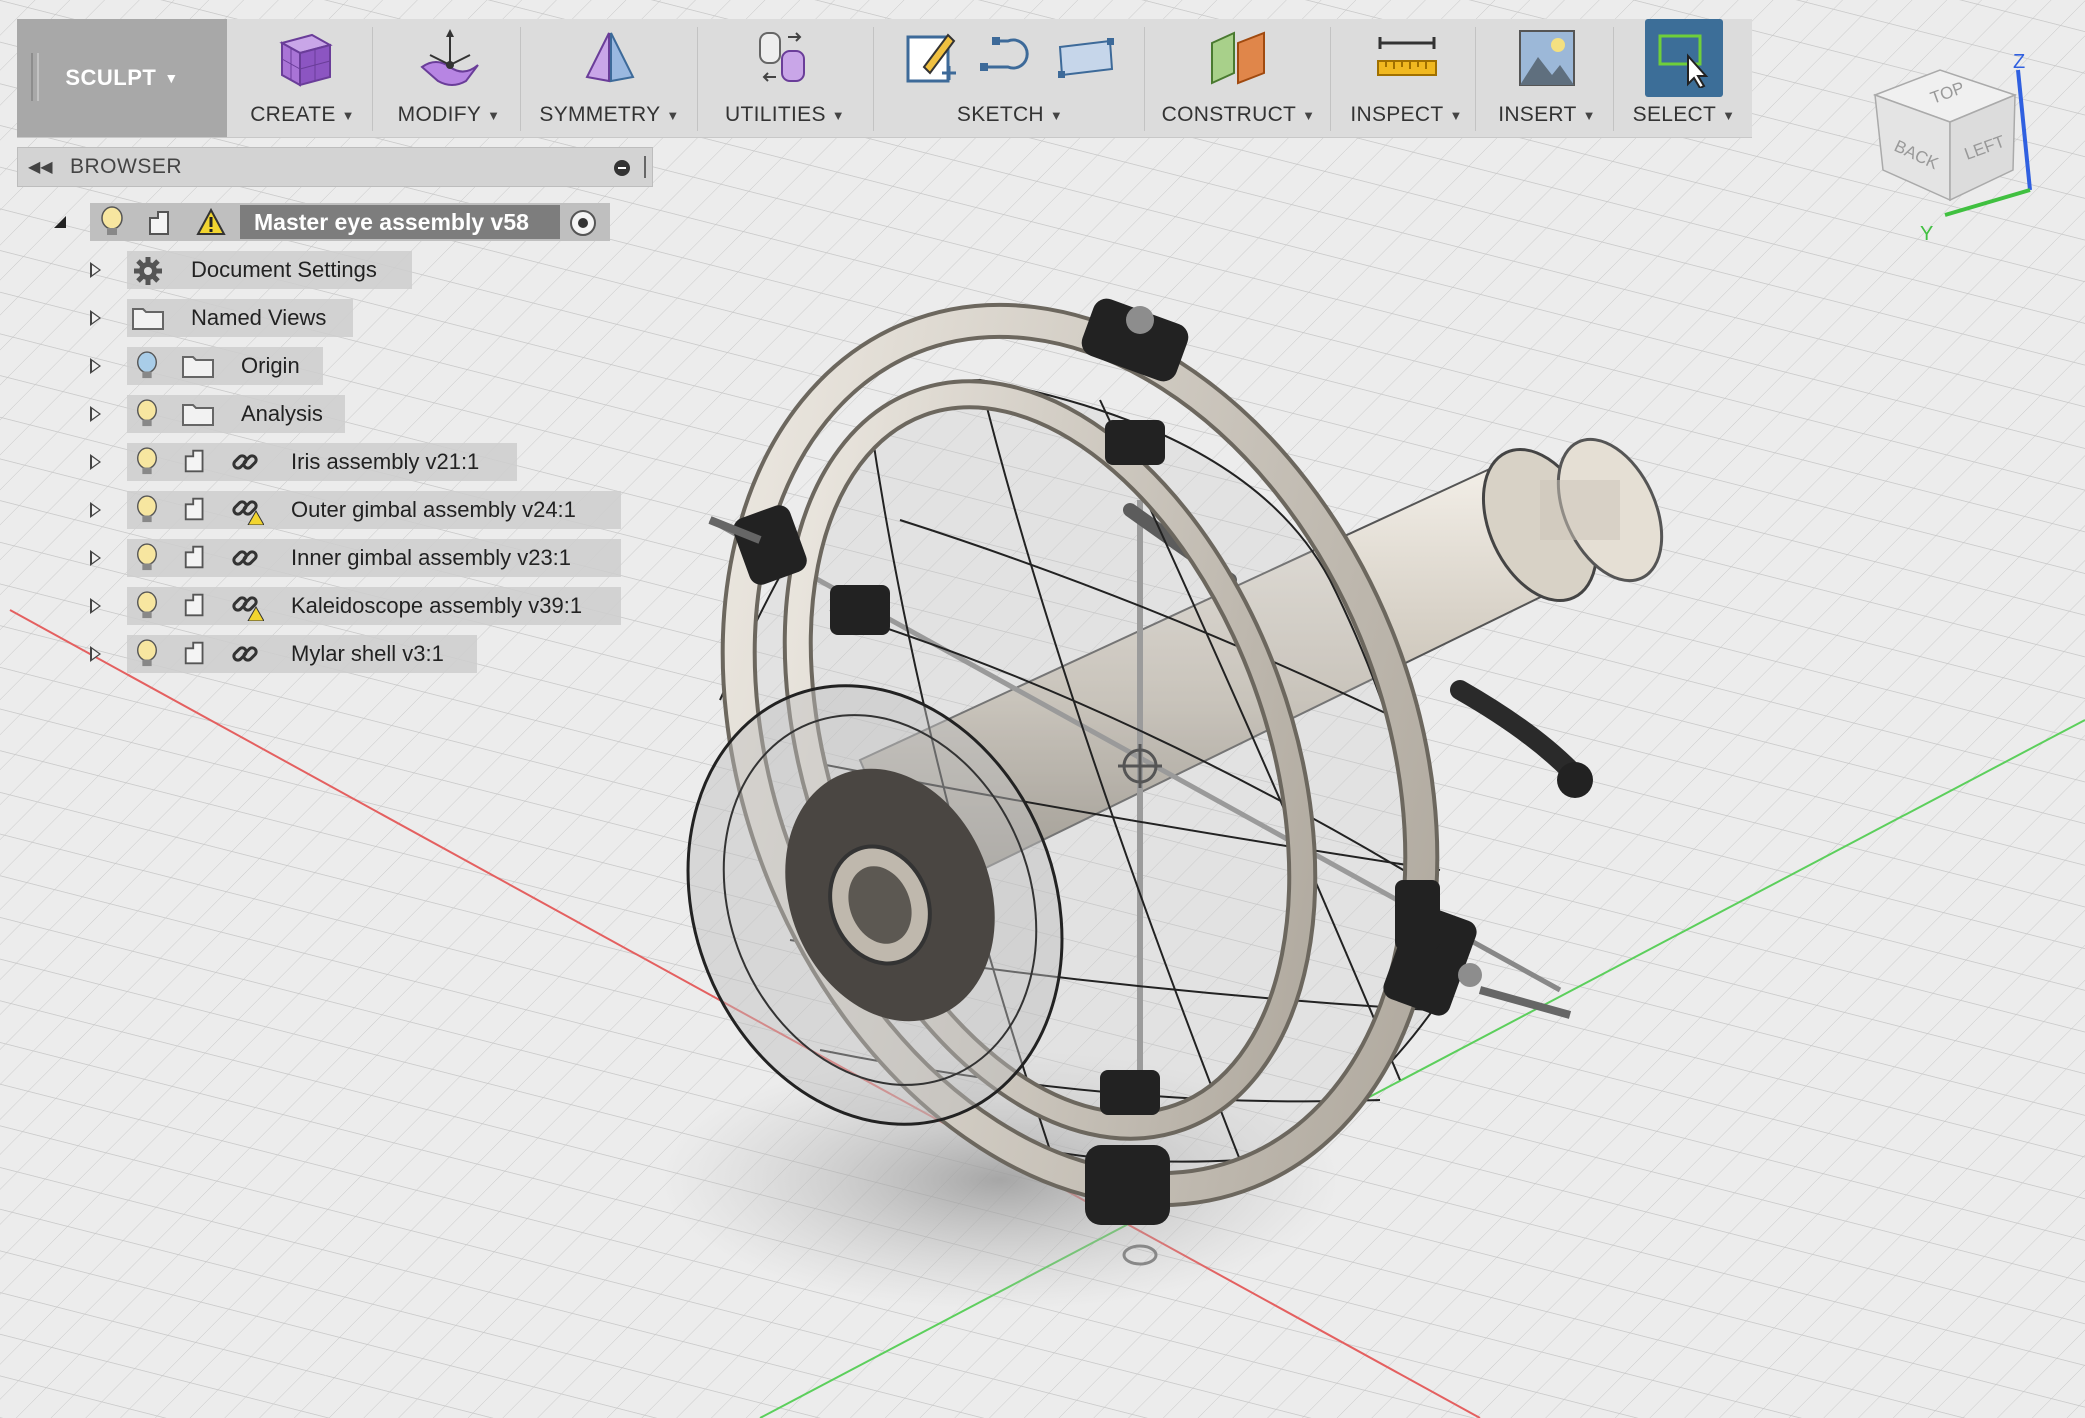  What do you see at coordinates (1008, 58) in the screenshot?
I see `sketch-arc-icon` at bounding box center [1008, 58].